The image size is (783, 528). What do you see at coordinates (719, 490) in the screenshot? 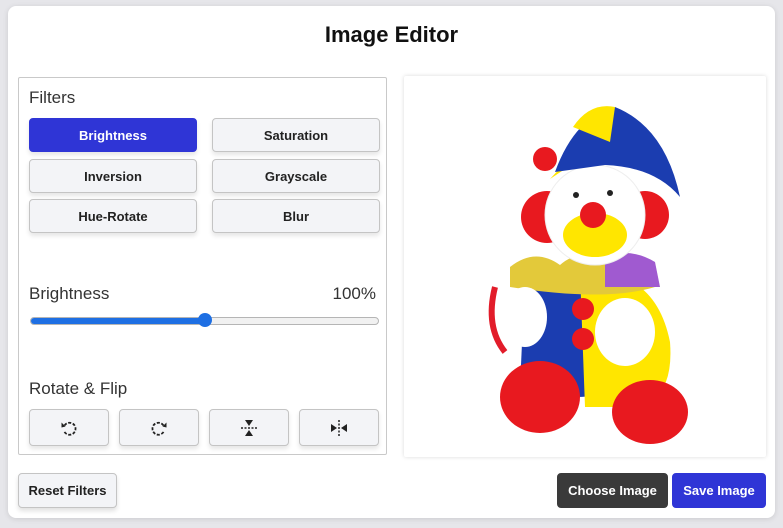
I see `save-image-button: Save Image` at bounding box center [719, 490].